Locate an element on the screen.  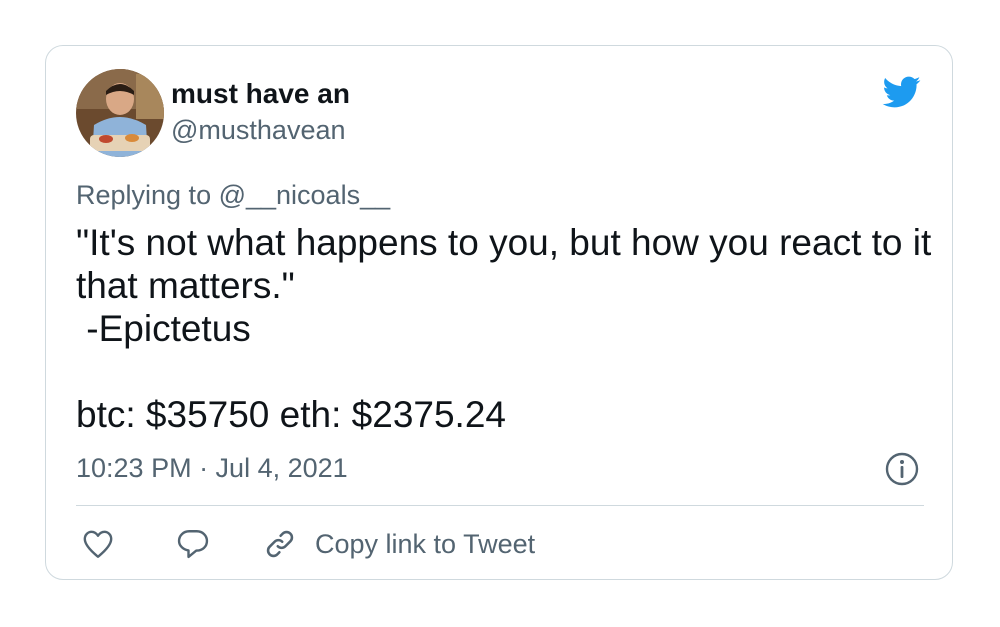
twitter-bird-icon is located at coordinates (901, 92).